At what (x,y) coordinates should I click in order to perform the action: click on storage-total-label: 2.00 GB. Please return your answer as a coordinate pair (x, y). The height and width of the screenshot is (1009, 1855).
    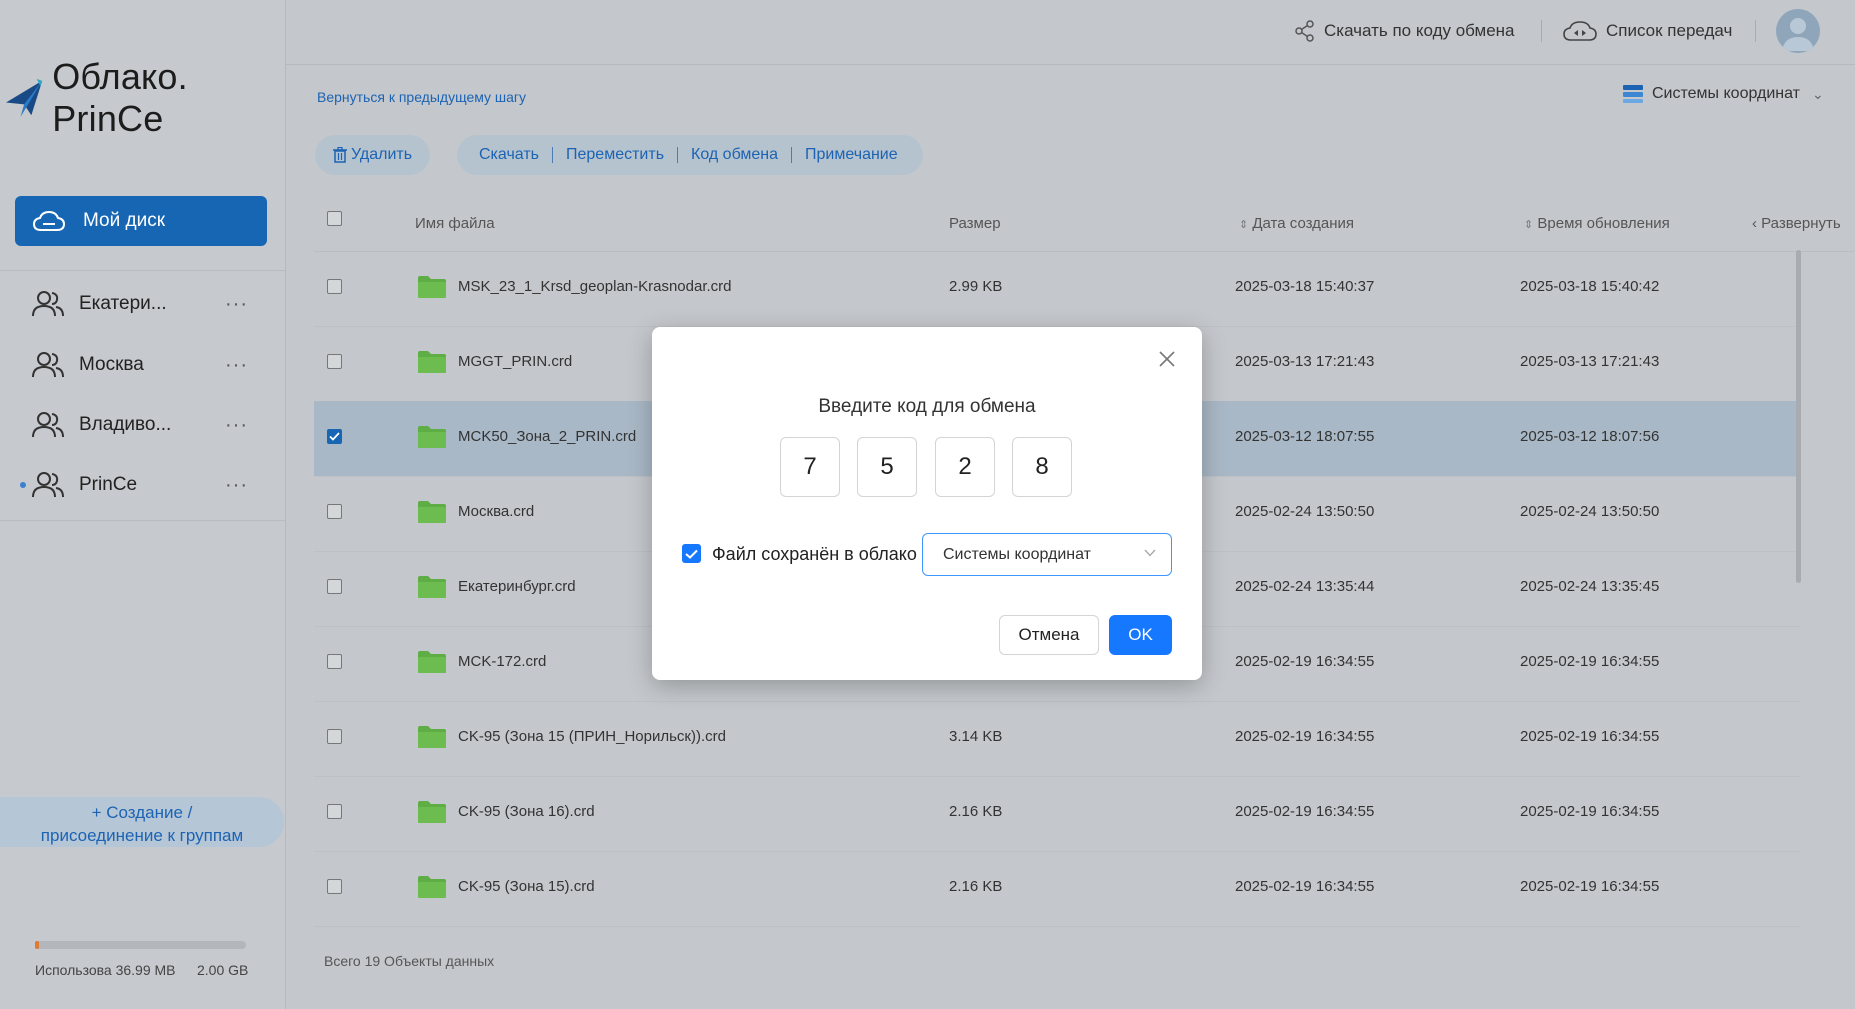
    Looking at the image, I should click on (223, 970).